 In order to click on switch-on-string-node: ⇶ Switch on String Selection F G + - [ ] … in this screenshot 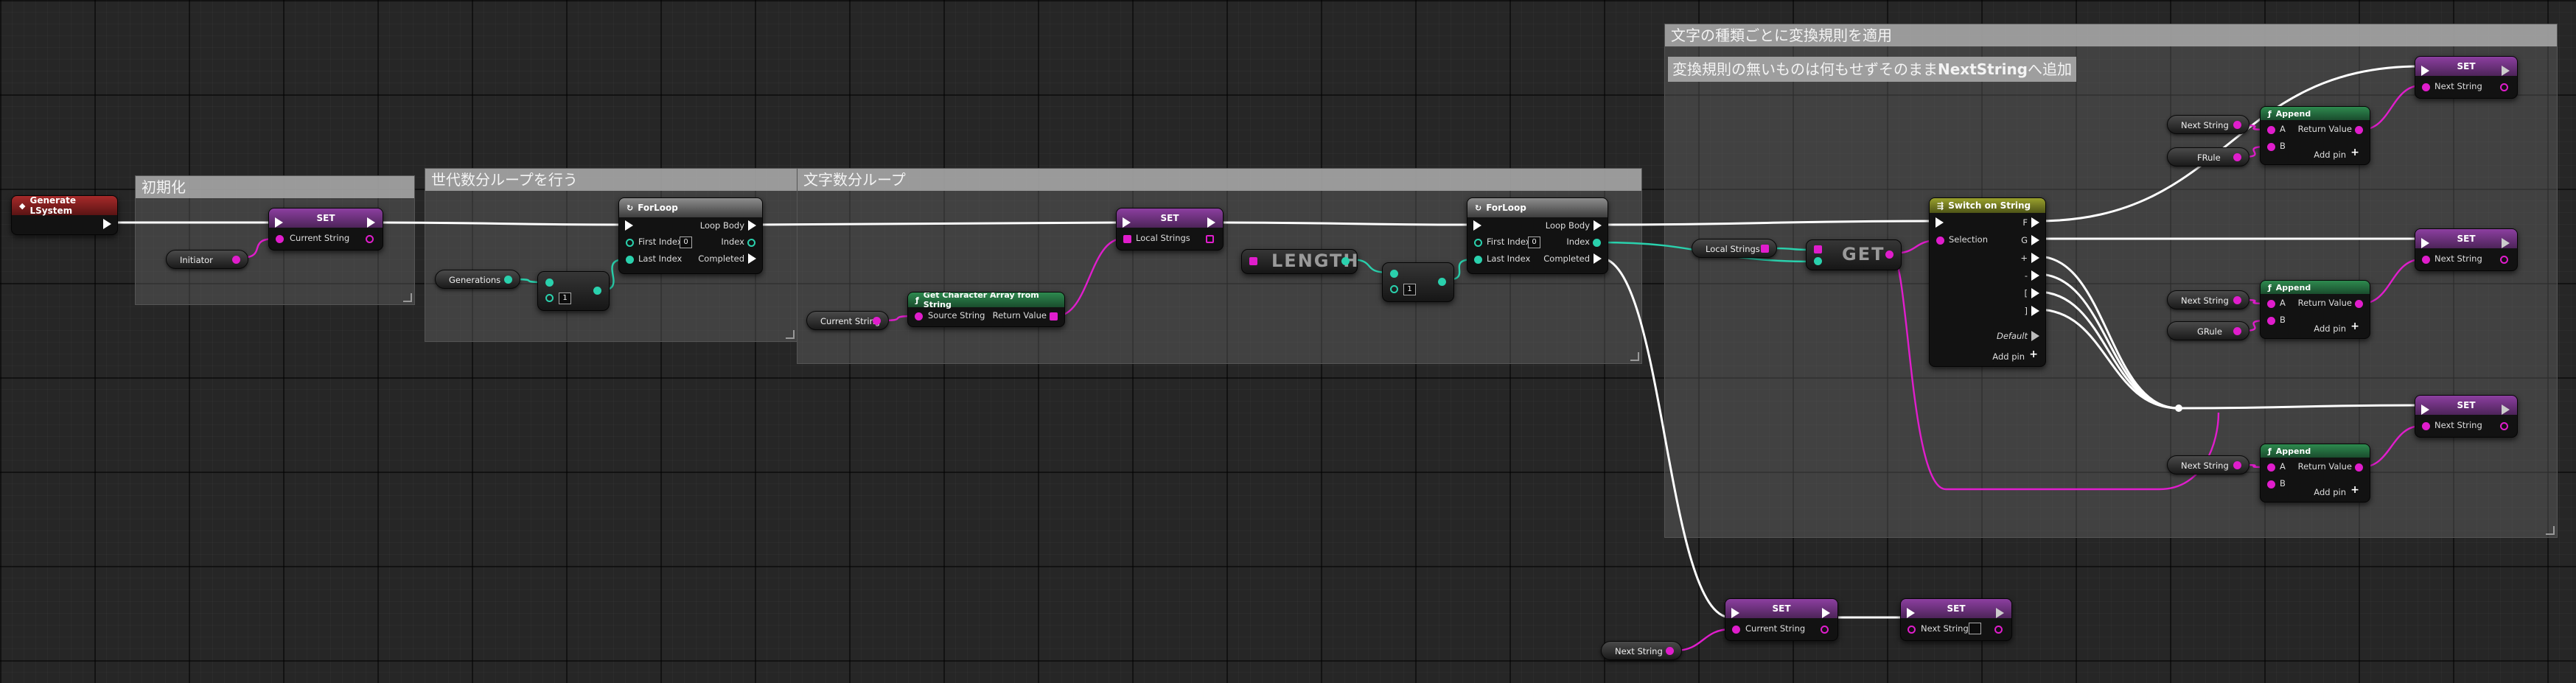, I will do `click(1988, 282)`.